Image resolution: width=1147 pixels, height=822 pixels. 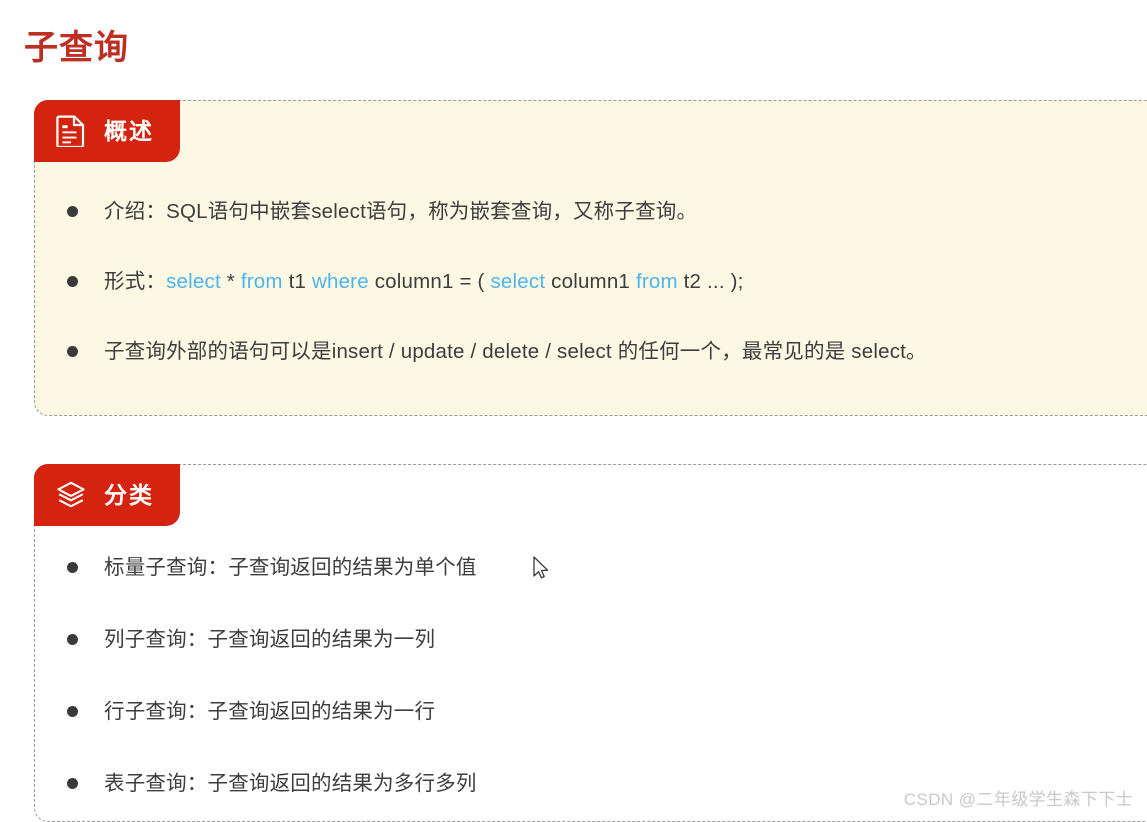 What do you see at coordinates (230, 281) in the screenshot?
I see `sql-text: *` at bounding box center [230, 281].